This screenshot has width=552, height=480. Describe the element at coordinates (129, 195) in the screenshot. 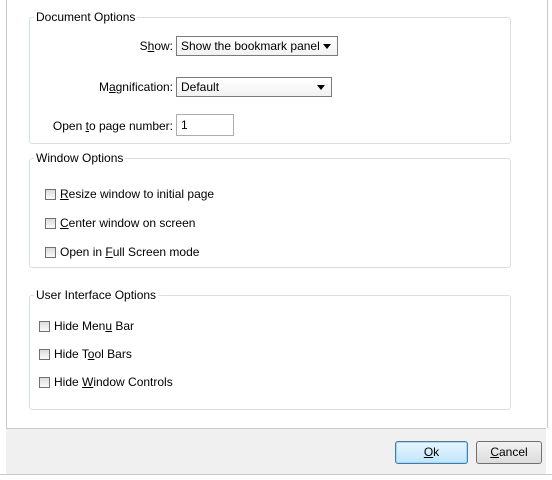

I see `resize-window-checkbox: Resize window to initial page` at that location.